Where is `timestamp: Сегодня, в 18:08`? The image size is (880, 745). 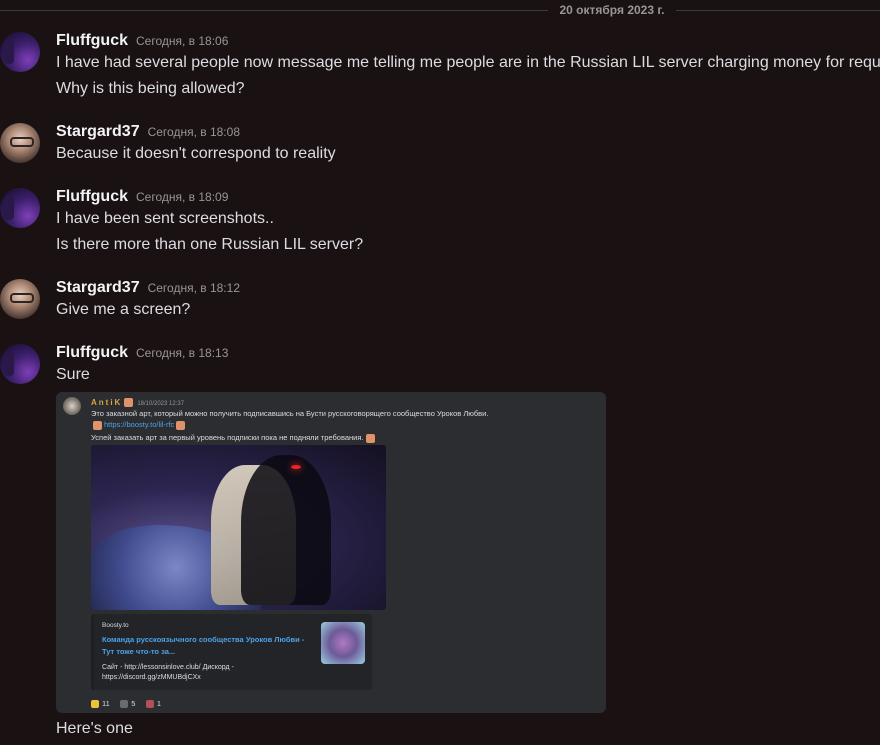 timestamp: Сегодня, в 18:08 is located at coordinates (193, 132).